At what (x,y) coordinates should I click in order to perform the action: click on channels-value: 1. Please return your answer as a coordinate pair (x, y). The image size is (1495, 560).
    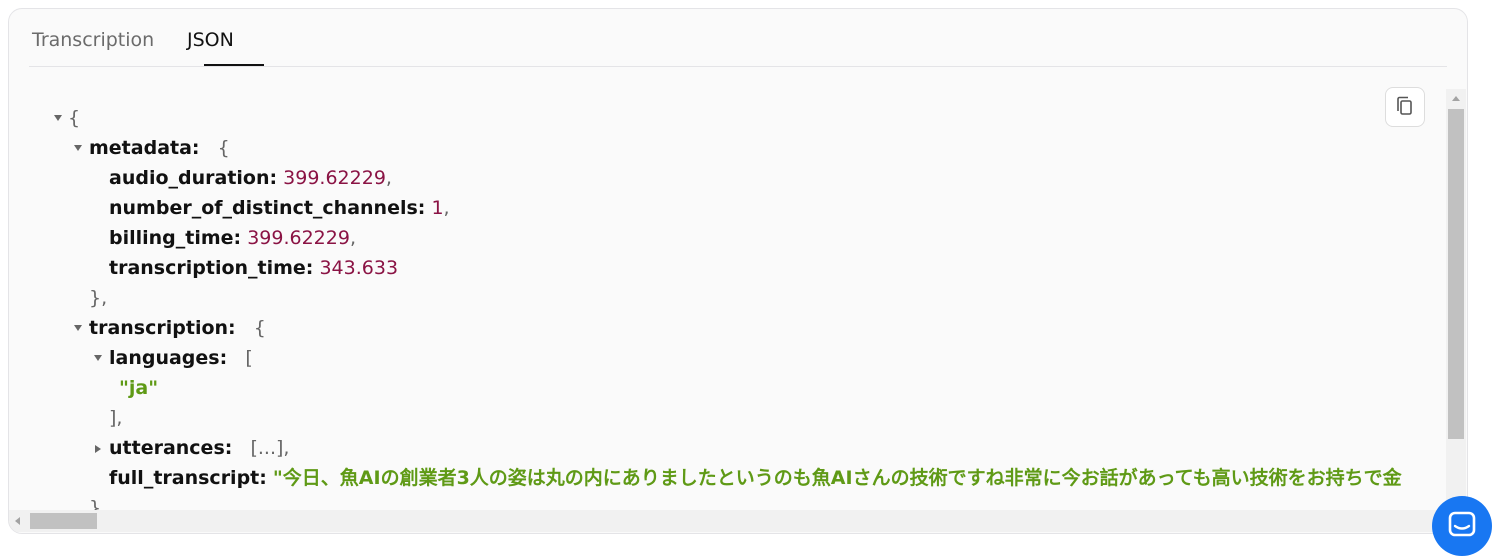
    Looking at the image, I should click on (437, 208).